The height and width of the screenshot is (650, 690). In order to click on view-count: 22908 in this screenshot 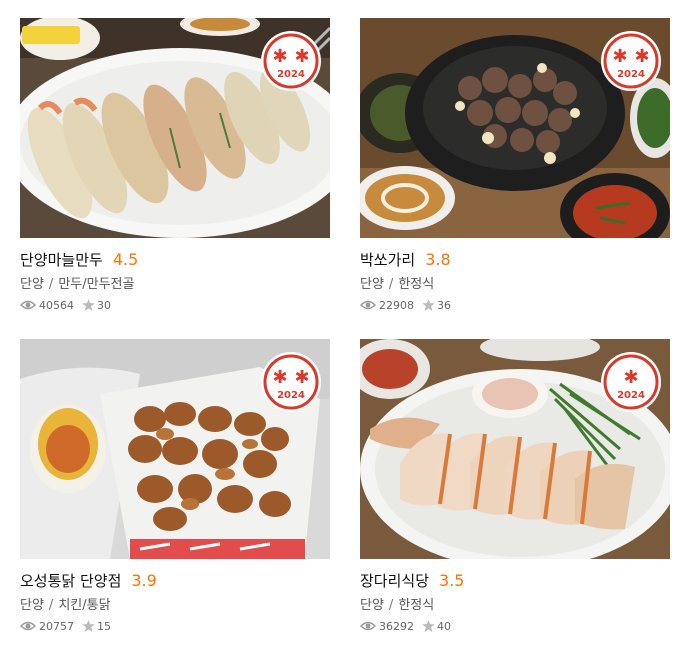, I will do `click(396, 305)`.